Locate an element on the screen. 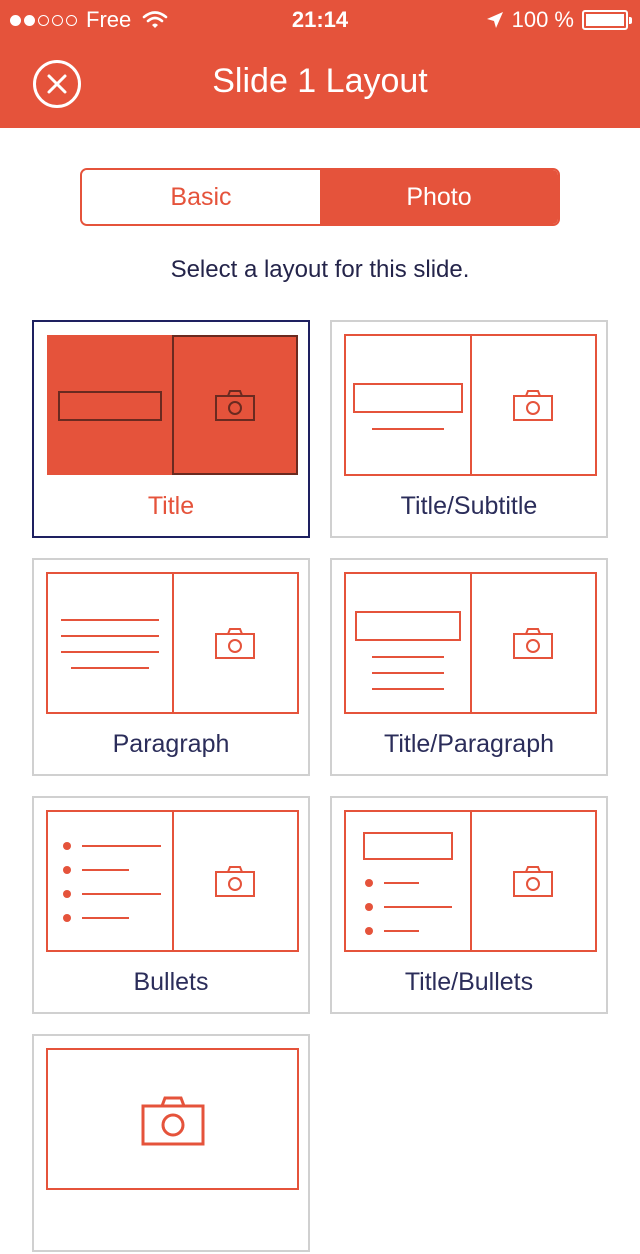 The height and width of the screenshot is (1254, 640). page-title: Slide 1 Layout is located at coordinates (320, 81).